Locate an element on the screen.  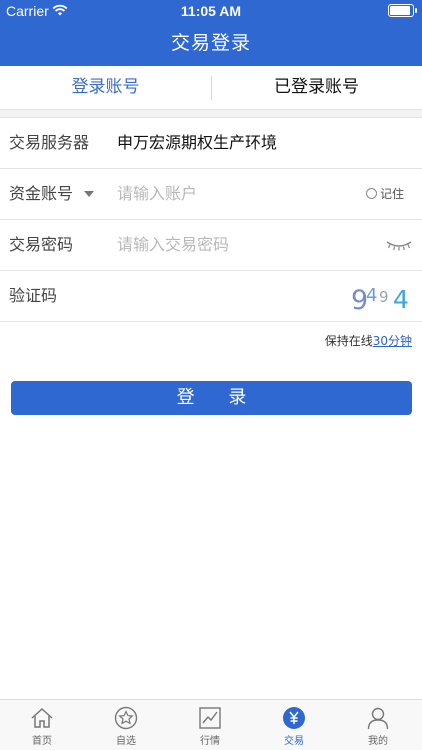
tabbar-item-mine: 我的 is located at coordinates (378, 725).